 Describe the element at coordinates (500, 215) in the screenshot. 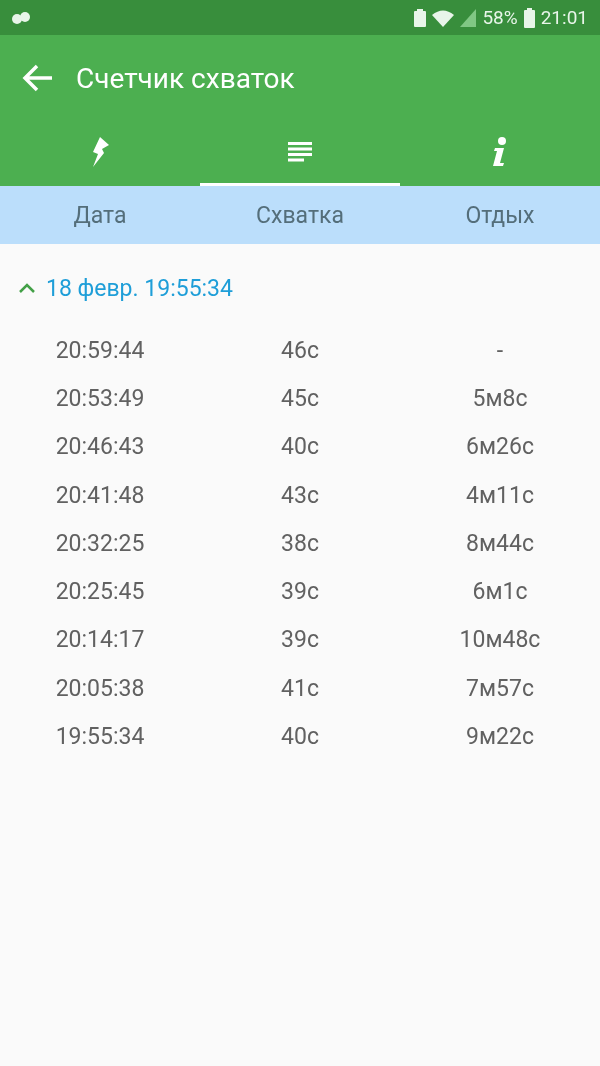

I see `column-header: Отдых` at that location.